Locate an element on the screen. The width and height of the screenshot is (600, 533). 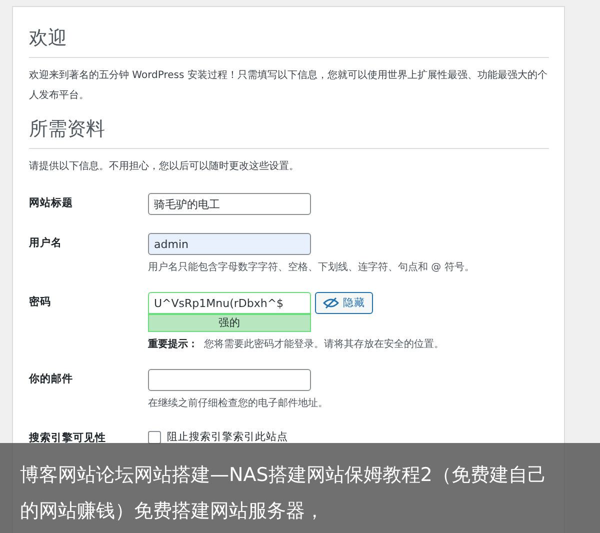
caption-text: 博客网站论坛网站搭建—NAS搭建网站保姆教程2（免费建自己的网站赚钱）免费搭建网站服务器， is located at coordinates (284, 493).